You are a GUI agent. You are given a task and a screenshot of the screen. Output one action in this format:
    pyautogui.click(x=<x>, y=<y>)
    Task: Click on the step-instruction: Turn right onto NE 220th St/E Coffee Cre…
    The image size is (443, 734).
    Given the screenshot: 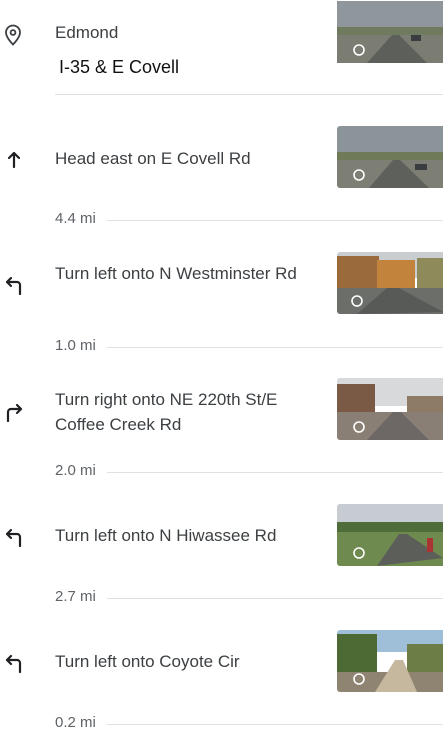 What is the action you would take?
    pyautogui.click(x=166, y=412)
    